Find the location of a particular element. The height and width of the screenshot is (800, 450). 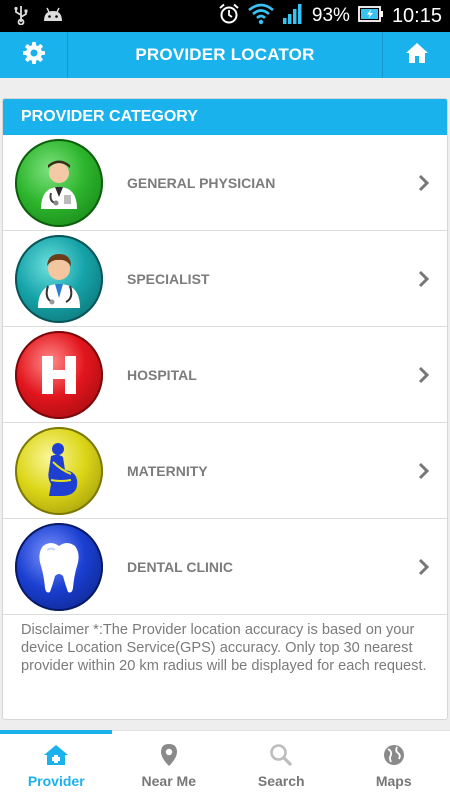

alarm-icon is located at coordinates (229, 16).